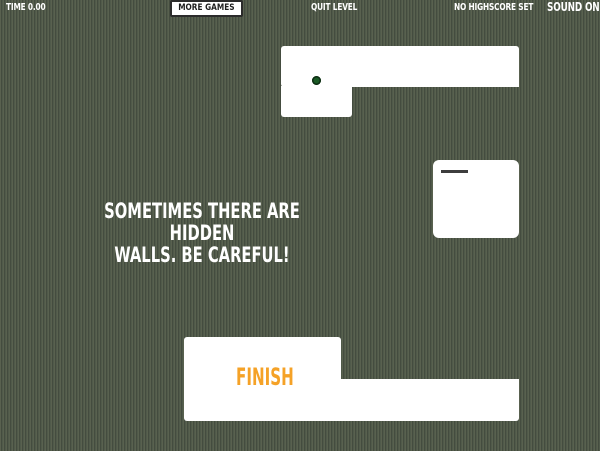 The image size is (600, 451). I want to click on highscore-display: NO HIGHSCORE SET, so click(494, 7).